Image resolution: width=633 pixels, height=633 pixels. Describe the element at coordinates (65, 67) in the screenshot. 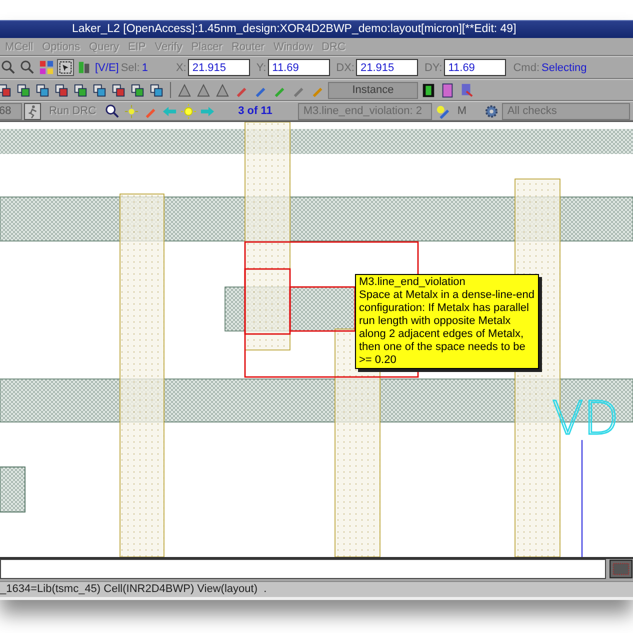

I see `select-icon` at that location.